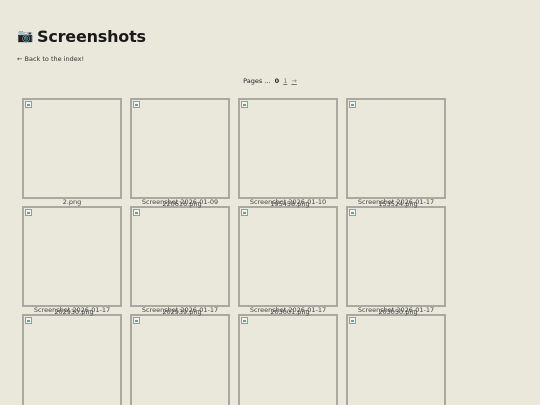 This screenshot has width=540, height=405. I want to click on screenshot-tile: 195458.png Screenshot 2026-01-17, so click(288, 257).